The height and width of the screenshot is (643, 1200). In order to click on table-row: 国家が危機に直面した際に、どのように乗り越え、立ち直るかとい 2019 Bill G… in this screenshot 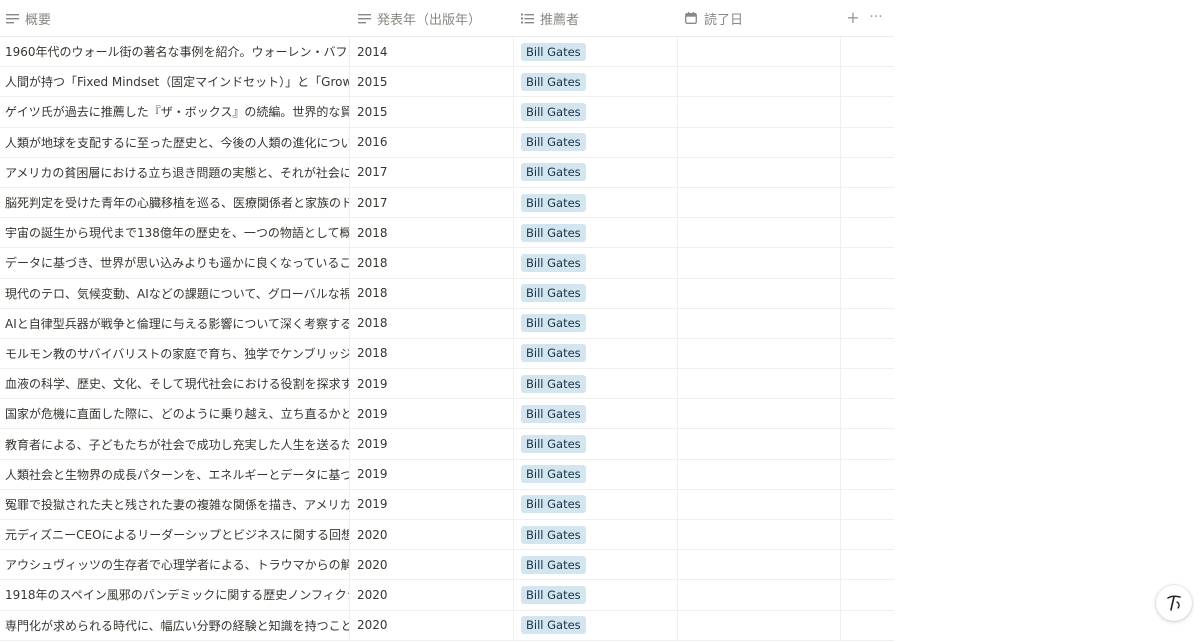, I will do `click(447, 414)`.